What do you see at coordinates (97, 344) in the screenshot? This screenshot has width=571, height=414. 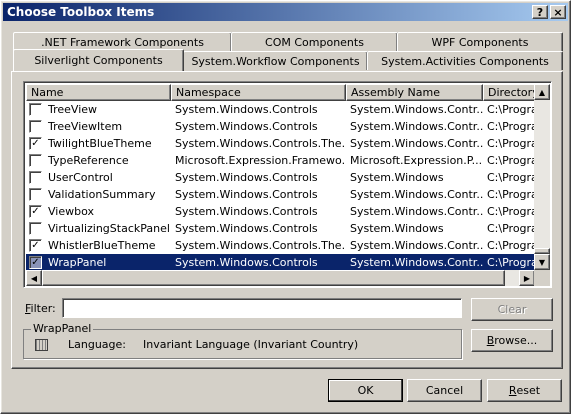 I see `language-label: Language:` at bounding box center [97, 344].